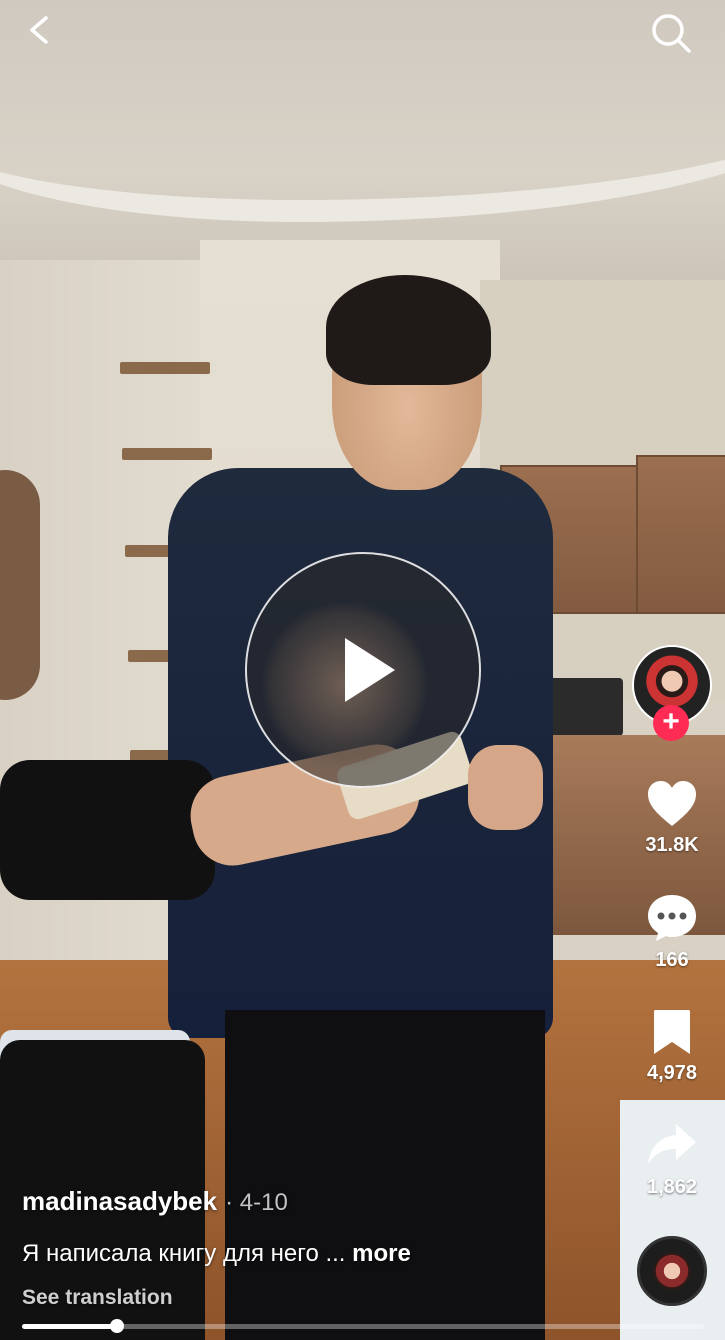  I want to click on bookmark-icon, so click(672, 1032).